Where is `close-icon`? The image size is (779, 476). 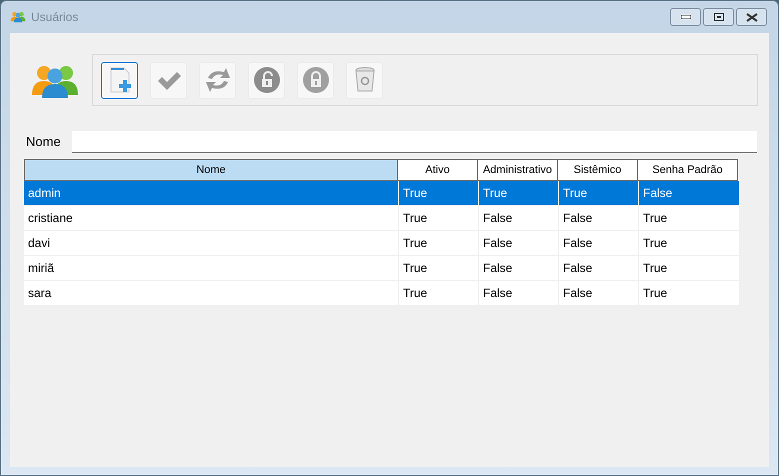
close-icon is located at coordinates (752, 17).